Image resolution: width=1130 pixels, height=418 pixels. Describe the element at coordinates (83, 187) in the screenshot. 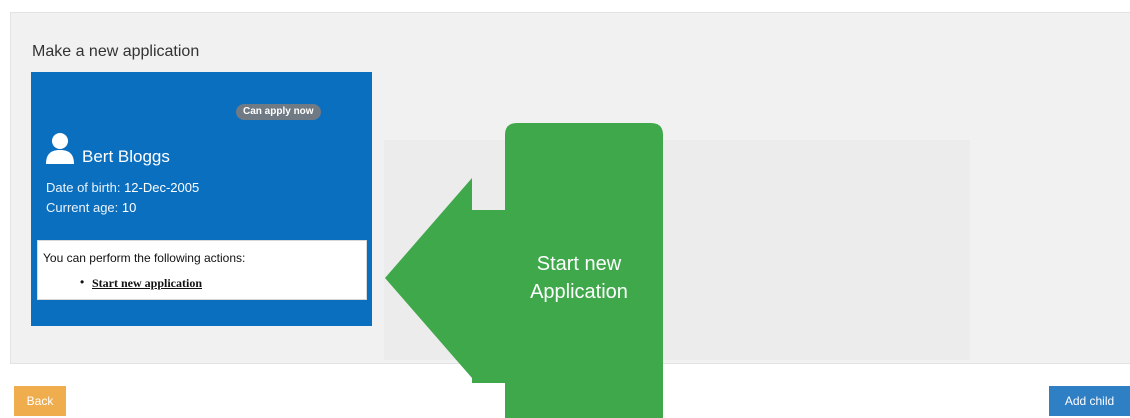

I see `dob-label: Date of birth:` at that location.